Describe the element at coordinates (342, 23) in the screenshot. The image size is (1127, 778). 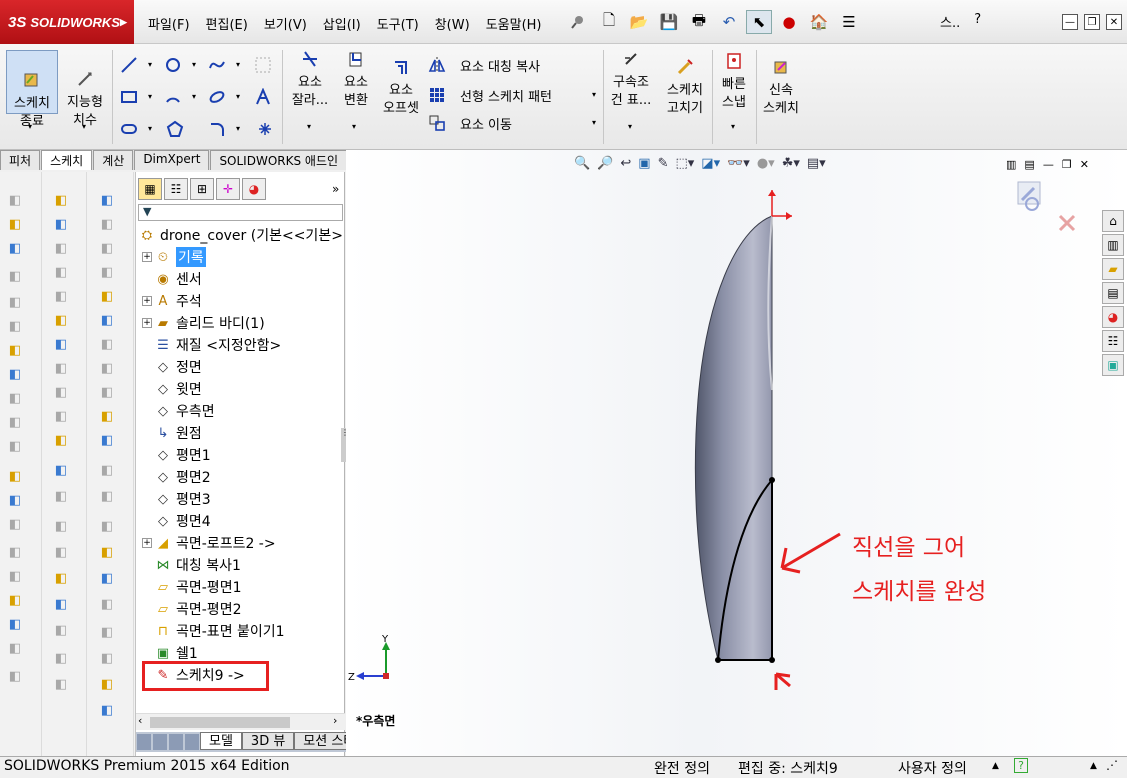
I see `menu-insert: 삽입(I)` at that location.